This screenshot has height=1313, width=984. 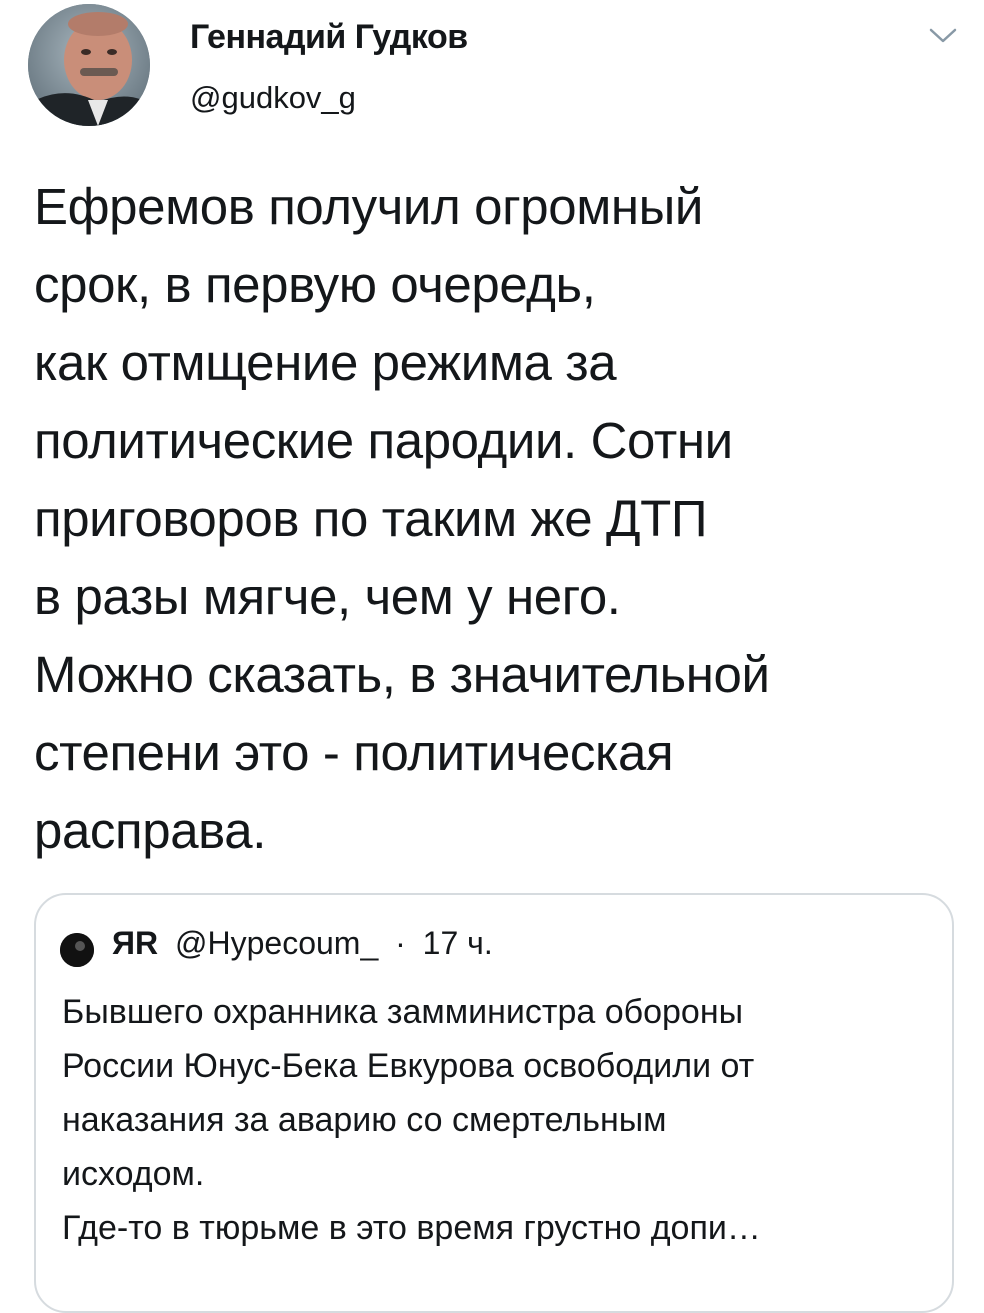 I want to click on quoted-tweet-header: ЯR @Hypecoum_ · 17 ч., so click(x=302, y=943).